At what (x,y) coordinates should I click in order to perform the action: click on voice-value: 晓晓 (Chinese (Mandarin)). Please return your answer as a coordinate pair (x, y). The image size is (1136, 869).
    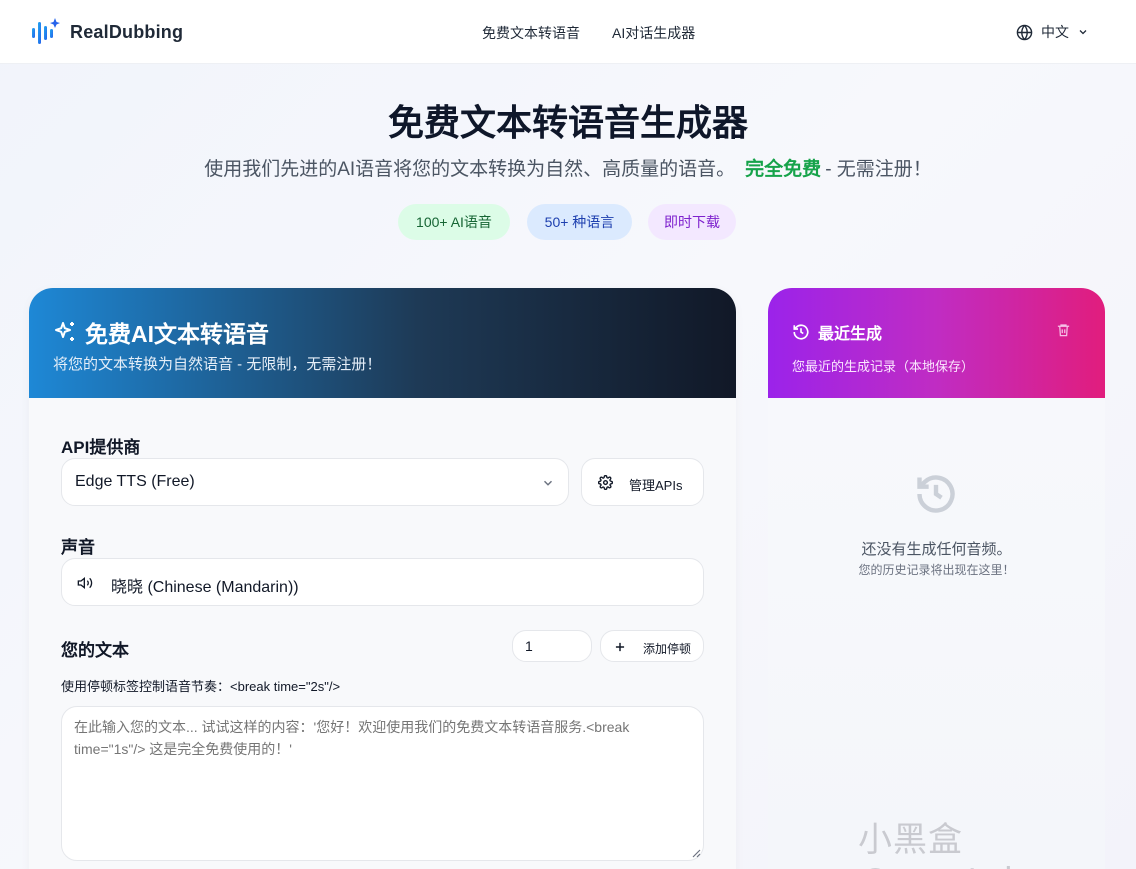
    Looking at the image, I should click on (205, 587).